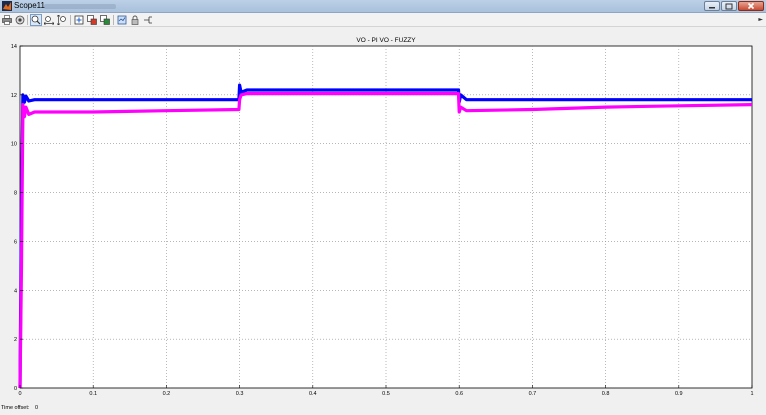 The width and height of the screenshot is (766, 415). I want to click on y-tick-label: 2, so click(15, 340).